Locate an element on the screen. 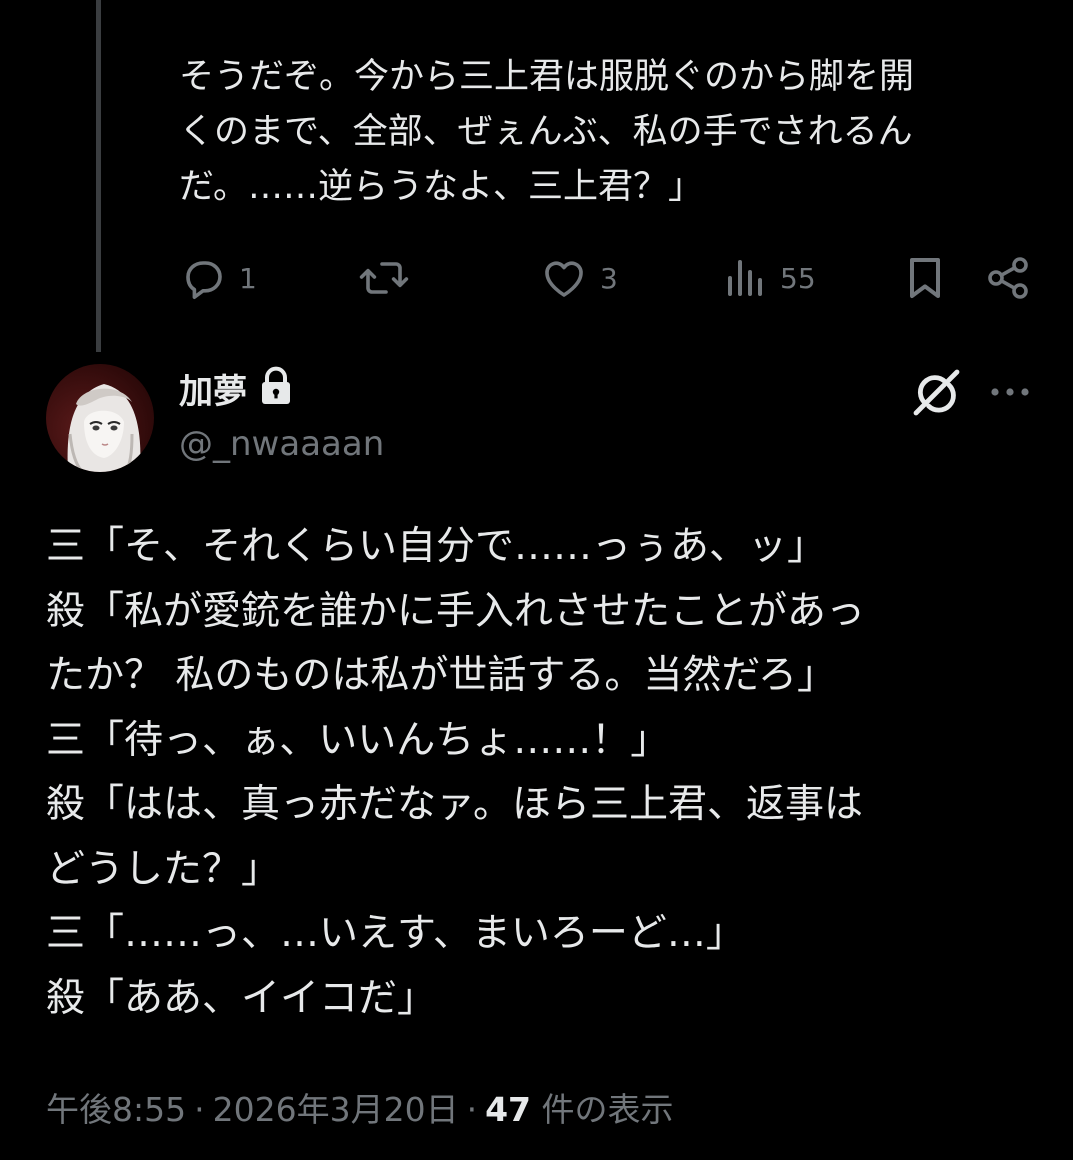 The height and width of the screenshot is (1160, 1073). repost-icon is located at coordinates (384, 278).